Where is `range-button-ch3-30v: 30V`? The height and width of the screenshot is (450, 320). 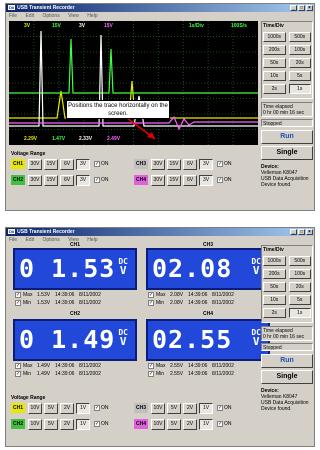 range-button-ch3-30v: 30V is located at coordinates (158, 164).